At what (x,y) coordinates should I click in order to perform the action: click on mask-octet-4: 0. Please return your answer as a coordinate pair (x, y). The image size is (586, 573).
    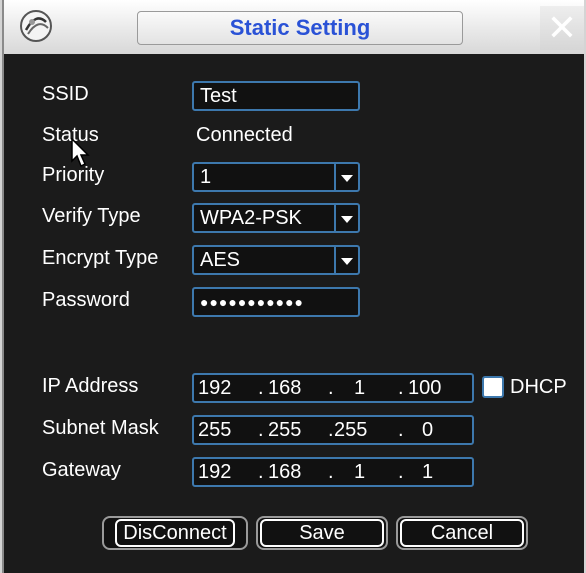
    Looking at the image, I should click on (428, 430).